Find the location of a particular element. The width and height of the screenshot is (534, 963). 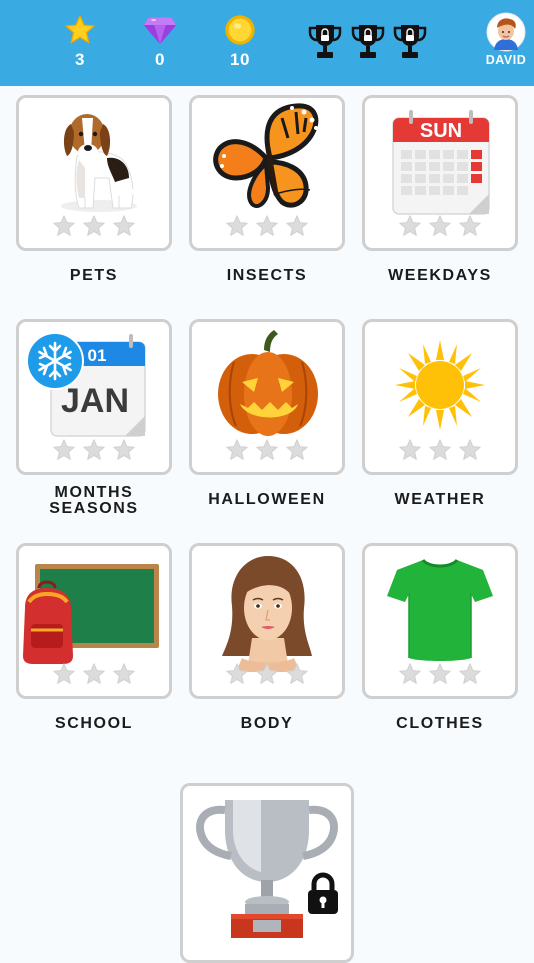

category-label: INSECTS is located at coordinates (267, 275).